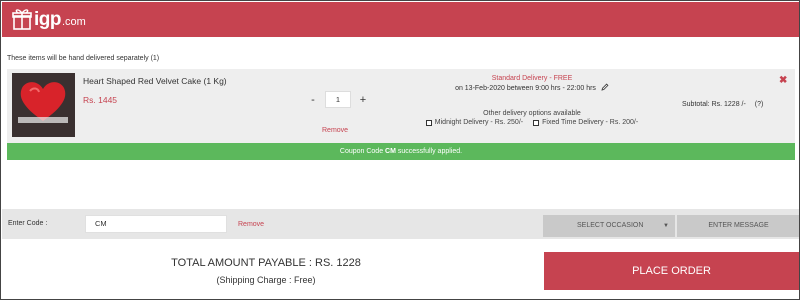 The image size is (800, 300). Describe the element at coordinates (400, 19) in the screenshot. I see `top-header: igp .com` at that location.